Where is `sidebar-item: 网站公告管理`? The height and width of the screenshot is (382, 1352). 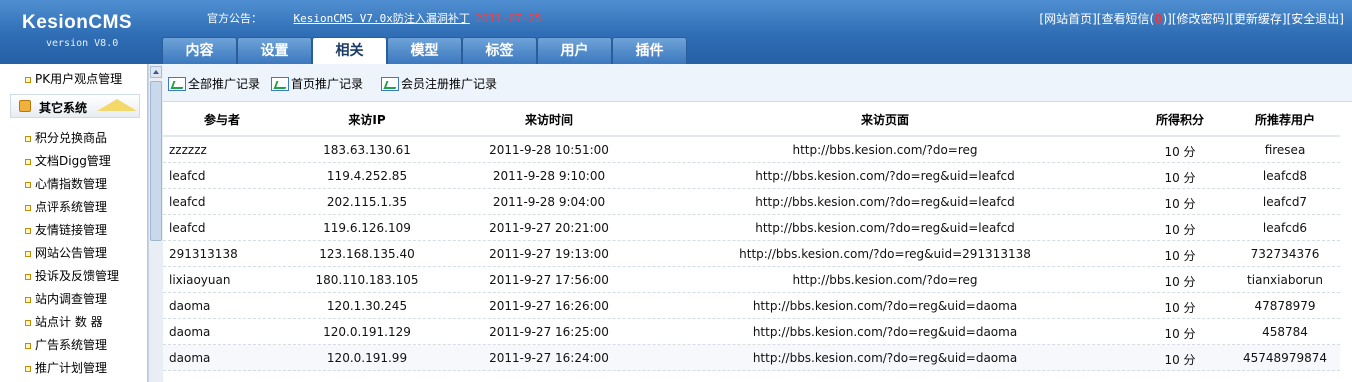 sidebar-item: 网站公告管理 is located at coordinates (74, 253).